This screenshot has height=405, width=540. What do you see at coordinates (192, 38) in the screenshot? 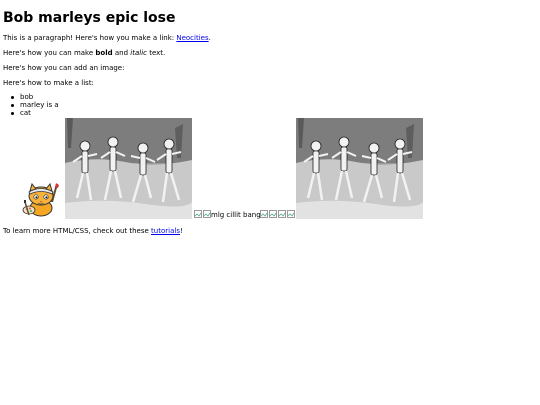
I see `neocities-link: Neocities` at bounding box center [192, 38].